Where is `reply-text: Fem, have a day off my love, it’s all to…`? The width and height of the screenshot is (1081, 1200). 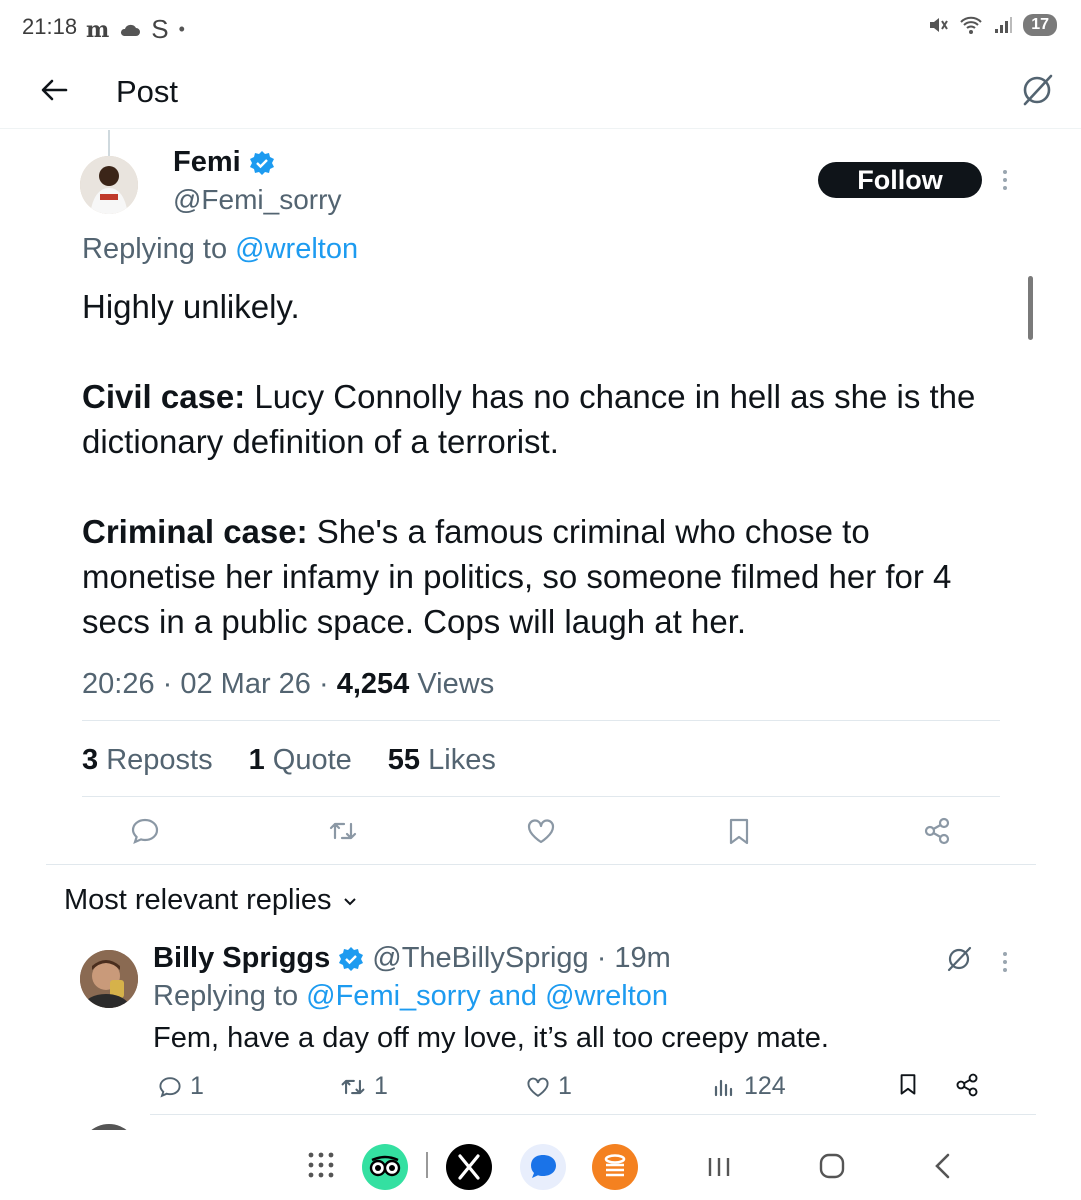 reply-text: Fem, have a day off my love, it’s all to… is located at coordinates (491, 1038).